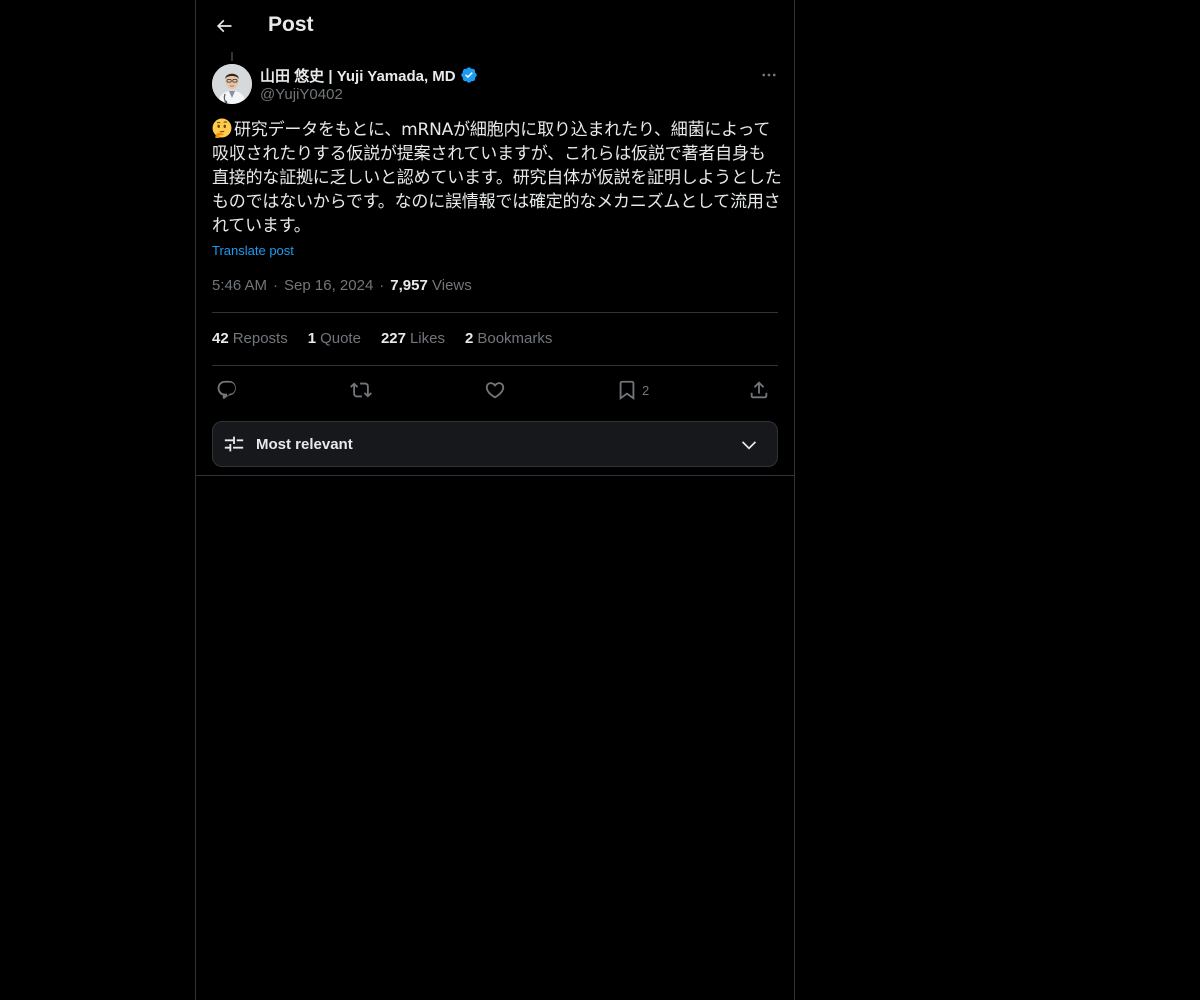  I want to click on engagement-stats: 42 Reposts 1 Quote 227 Likes 2 Bookmarks, so click(382, 340).